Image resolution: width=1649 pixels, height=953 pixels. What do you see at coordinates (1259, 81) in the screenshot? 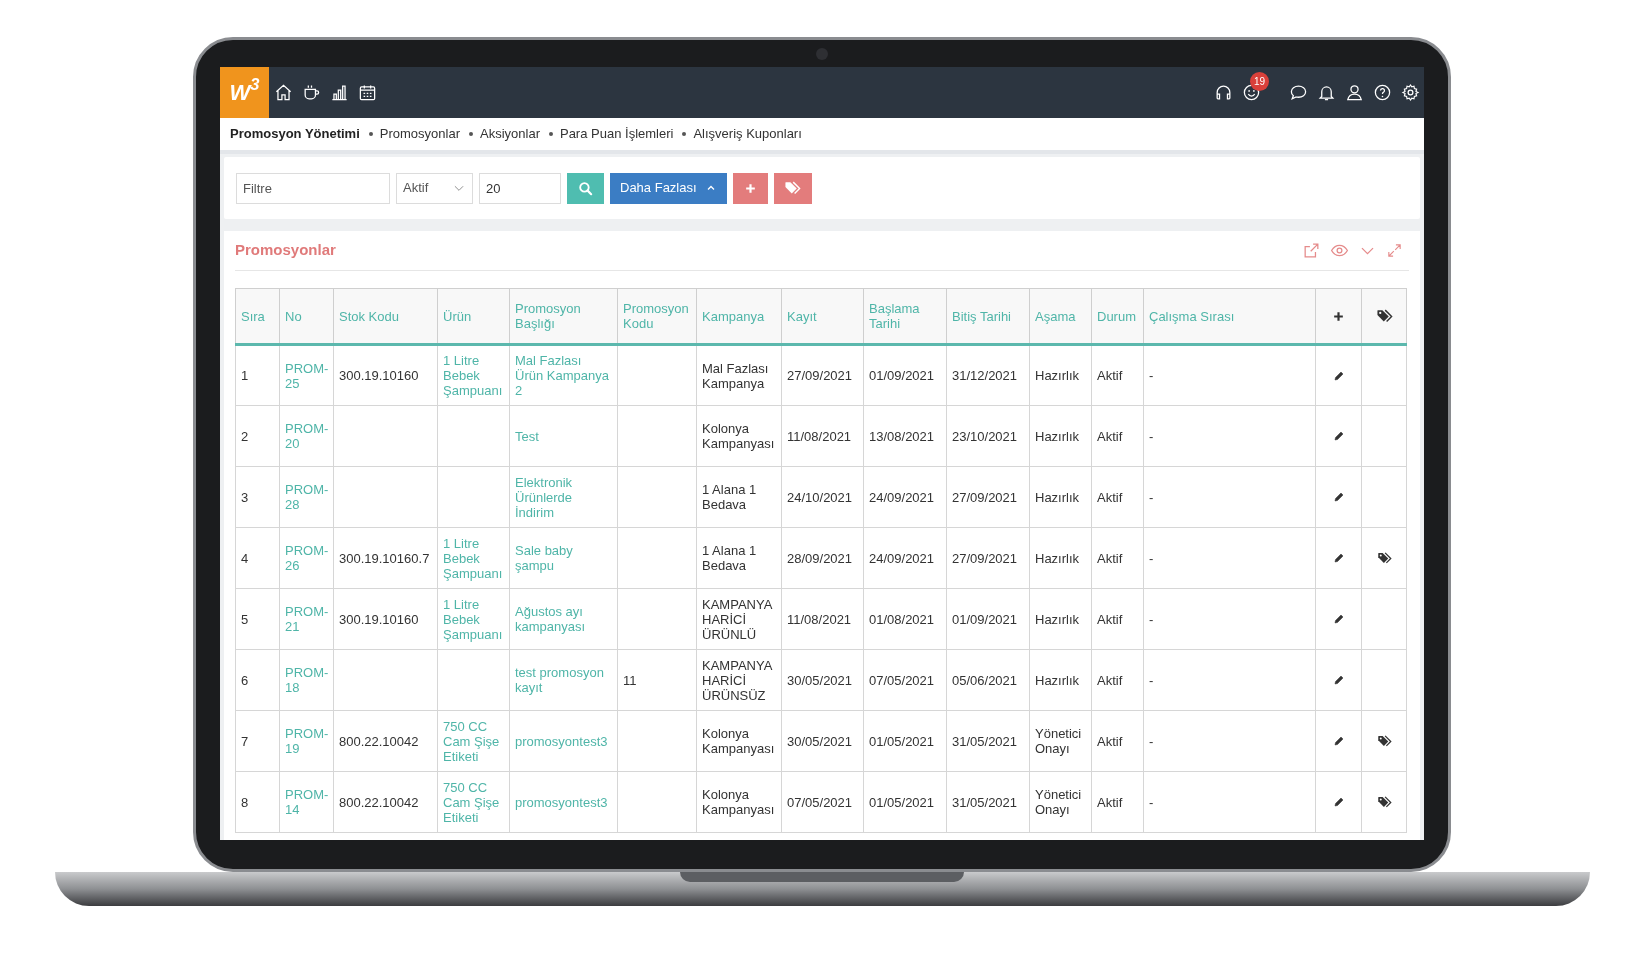
I see `notification-badge: 19` at bounding box center [1259, 81].